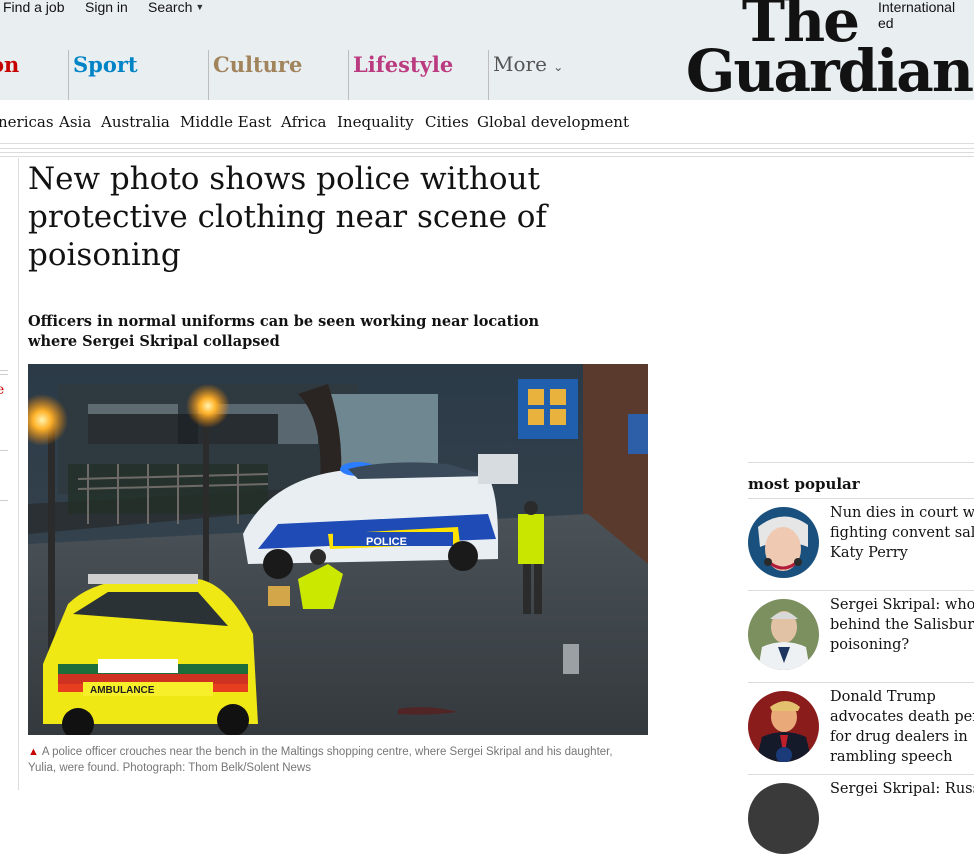 This screenshot has height=865, width=974. What do you see at coordinates (303, 122) in the screenshot?
I see `subnav-africa: Africa` at bounding box center [303, 122].